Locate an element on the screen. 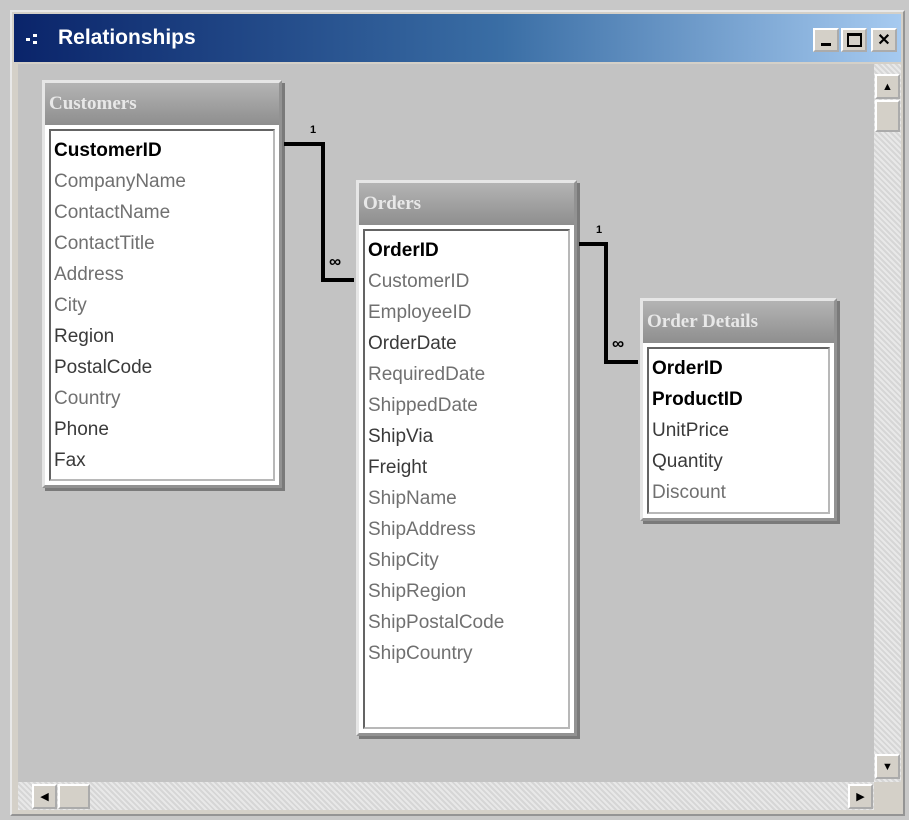 The width and height of the screenshot is (909, 820). field-item: ShipRegion is located at coordinates (468, 591).